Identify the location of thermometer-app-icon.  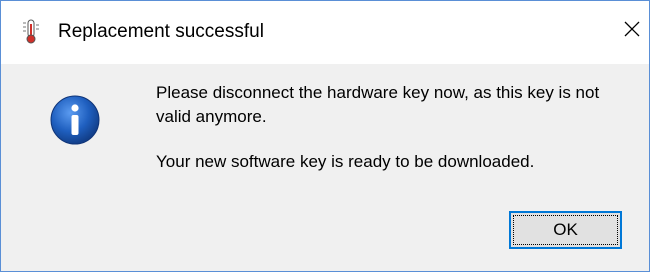
(31, 32).